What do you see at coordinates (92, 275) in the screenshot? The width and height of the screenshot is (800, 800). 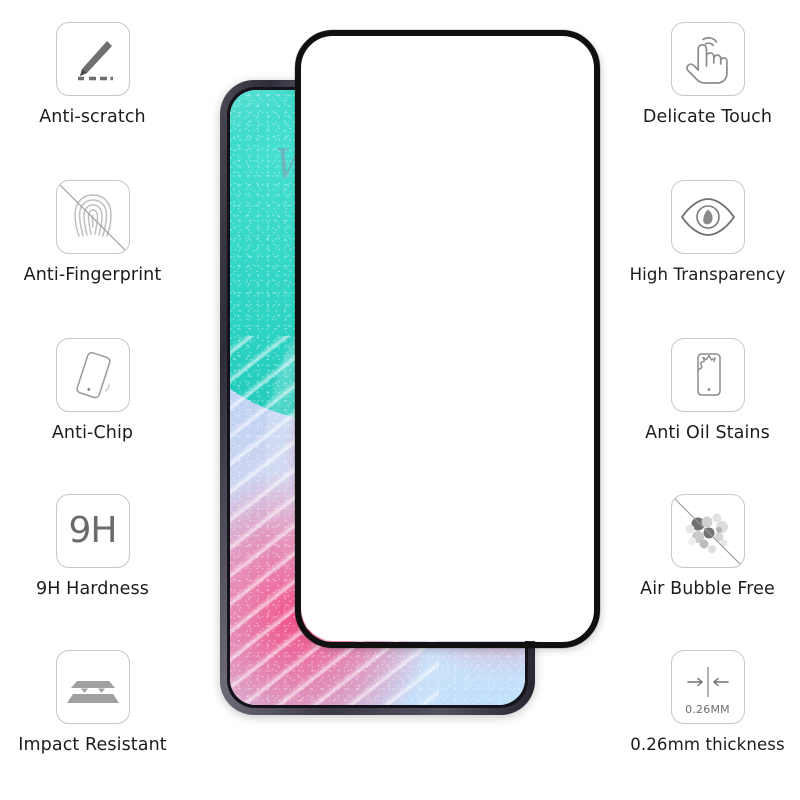 I see `feature-label: Anti-Fingerprint` at bounding box center [92, 275].